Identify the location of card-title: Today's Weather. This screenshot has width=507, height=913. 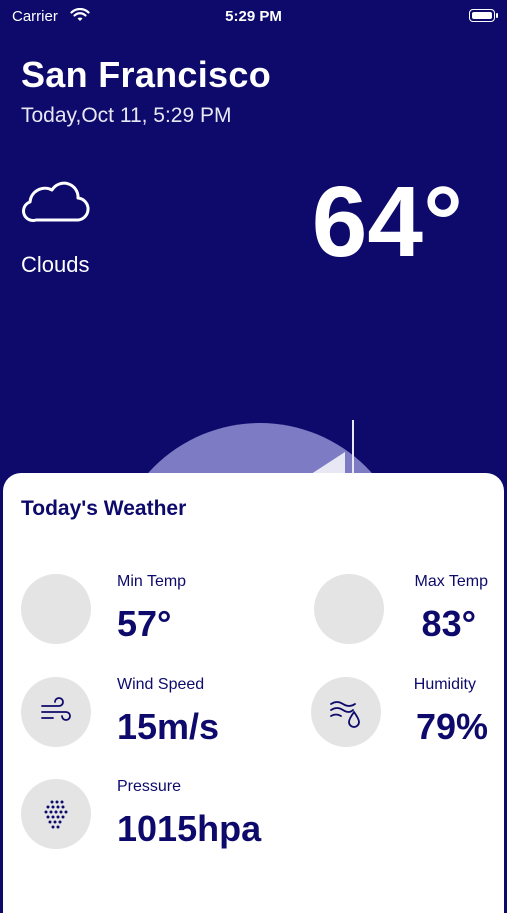
(104, 508).